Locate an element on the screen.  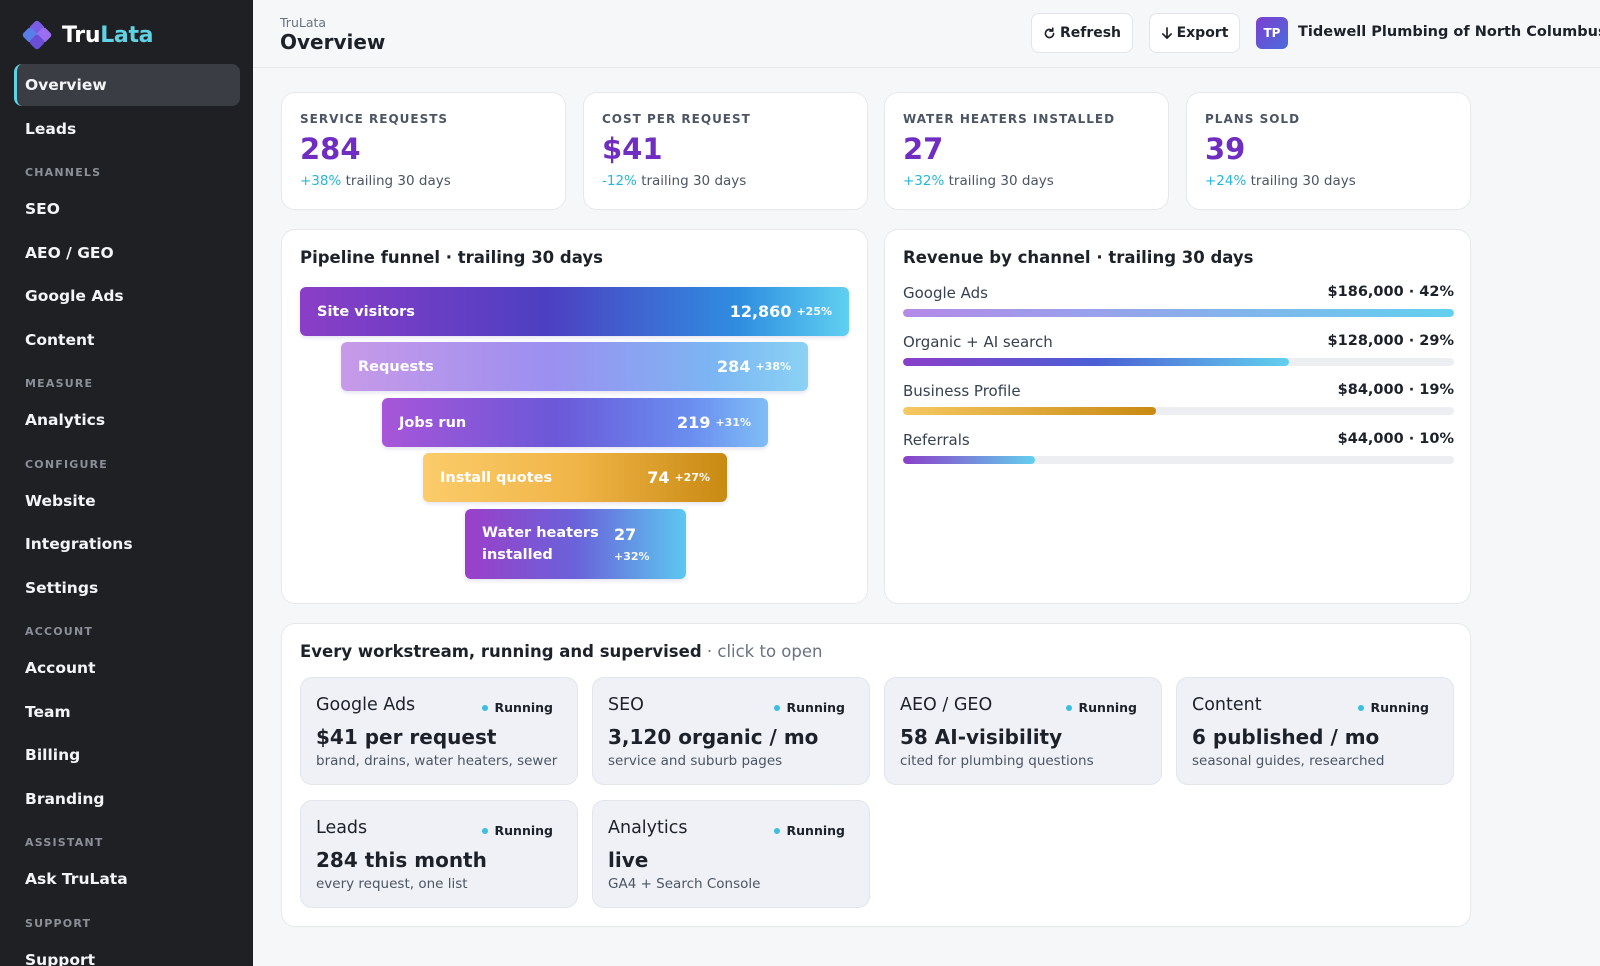
sidebar-item-overview: Overview is located at coordinates (127, 85).